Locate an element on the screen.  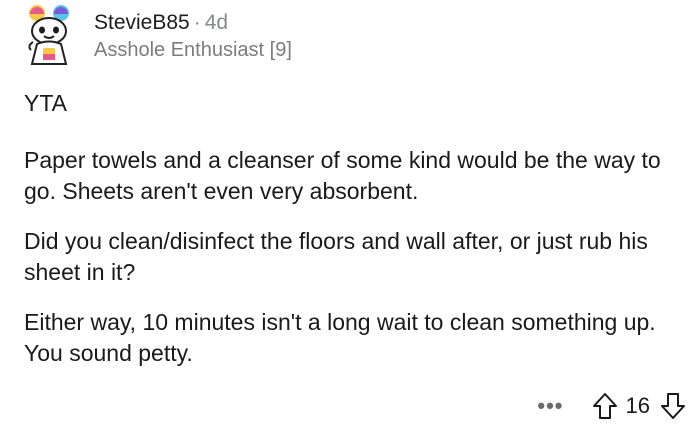
arrow-up-outline-icon is located at coordinates (604, 406).